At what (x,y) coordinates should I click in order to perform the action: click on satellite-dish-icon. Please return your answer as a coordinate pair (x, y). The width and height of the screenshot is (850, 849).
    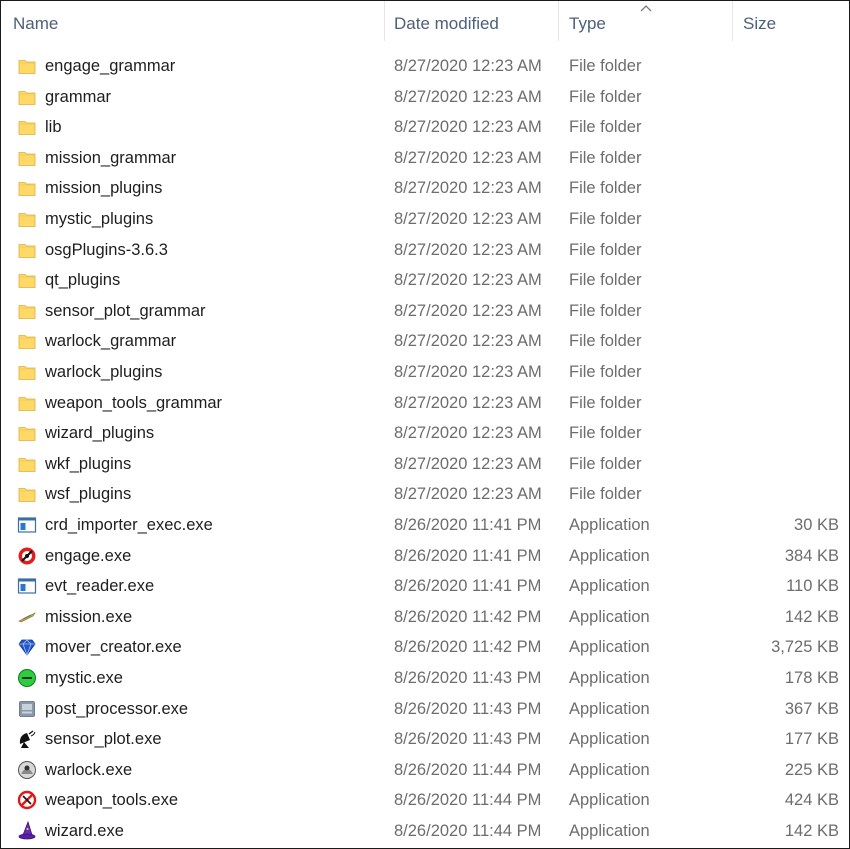
    Looking at the image, I should click on (27, 739).